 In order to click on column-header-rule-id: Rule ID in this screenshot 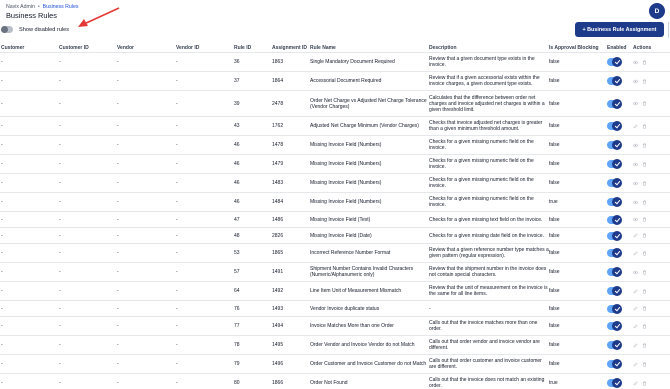, I will do `click(242, 48)`.